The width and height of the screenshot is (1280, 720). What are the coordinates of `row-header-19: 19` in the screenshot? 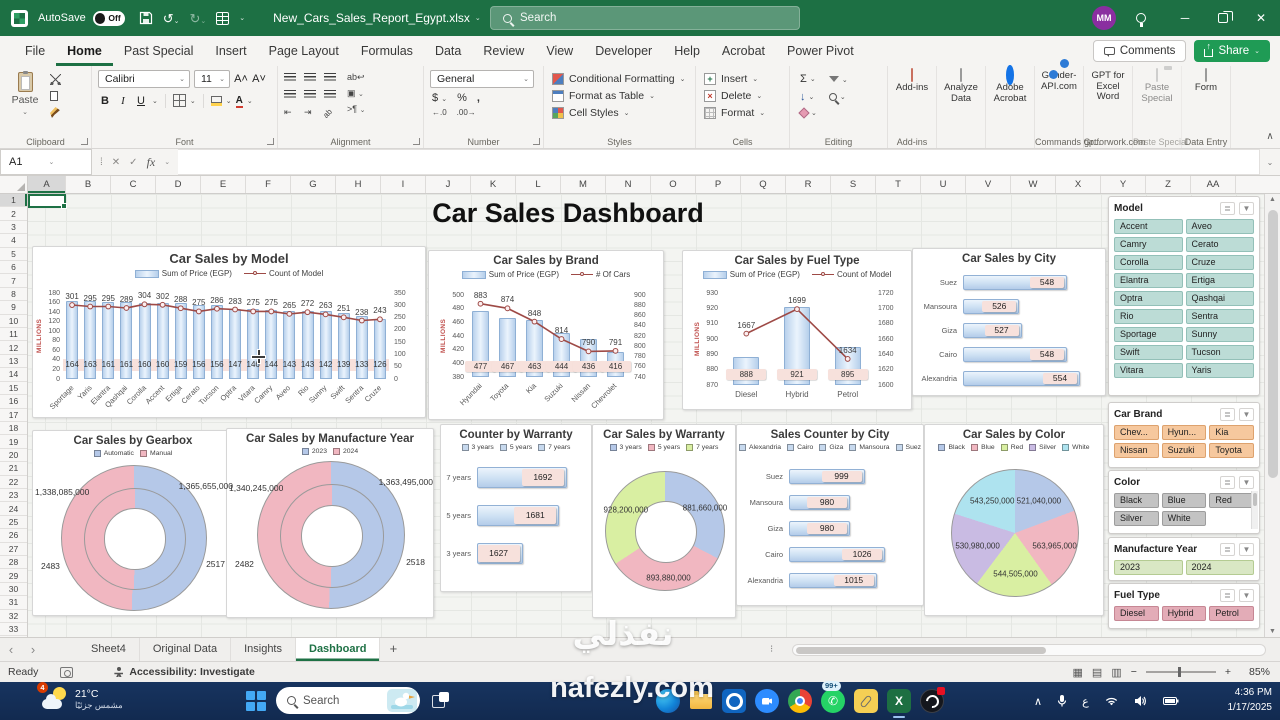 It's located at (13, 442).